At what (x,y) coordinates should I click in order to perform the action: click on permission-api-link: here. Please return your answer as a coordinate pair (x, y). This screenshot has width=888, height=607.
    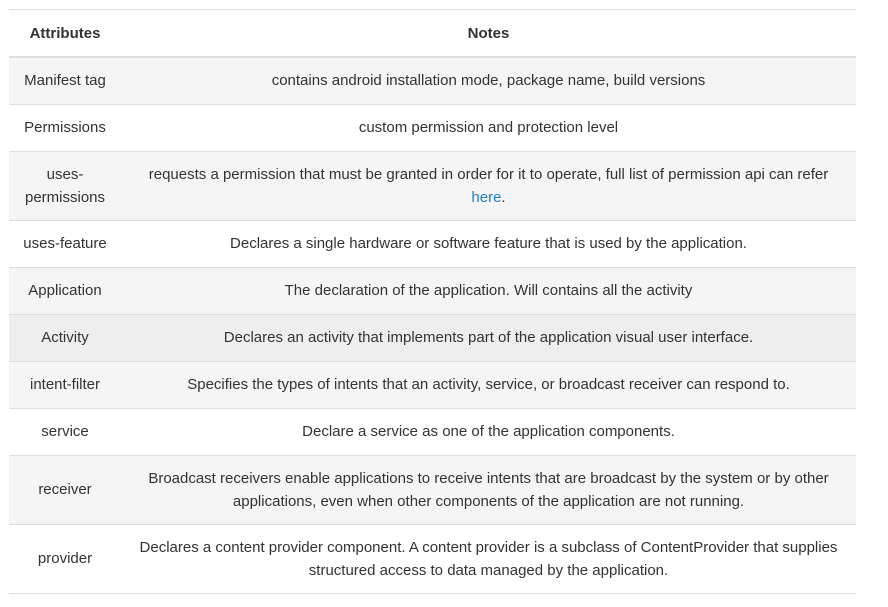
    Looking at the image, I should click on (486, 197).